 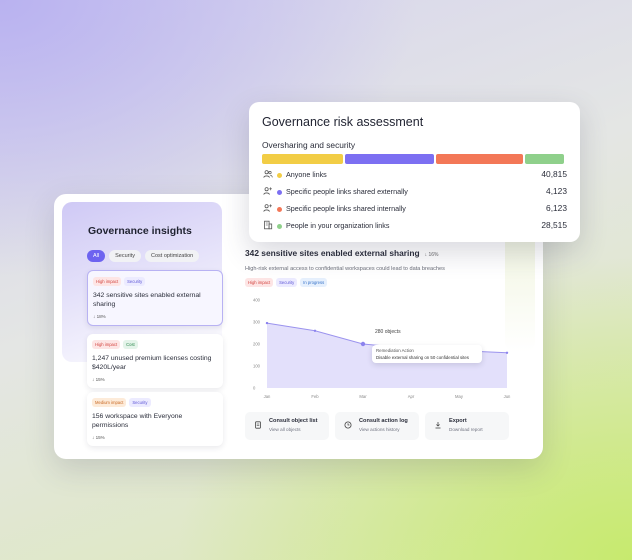 I want to click on y-tick-label: 300, so click(x=257, y=322).